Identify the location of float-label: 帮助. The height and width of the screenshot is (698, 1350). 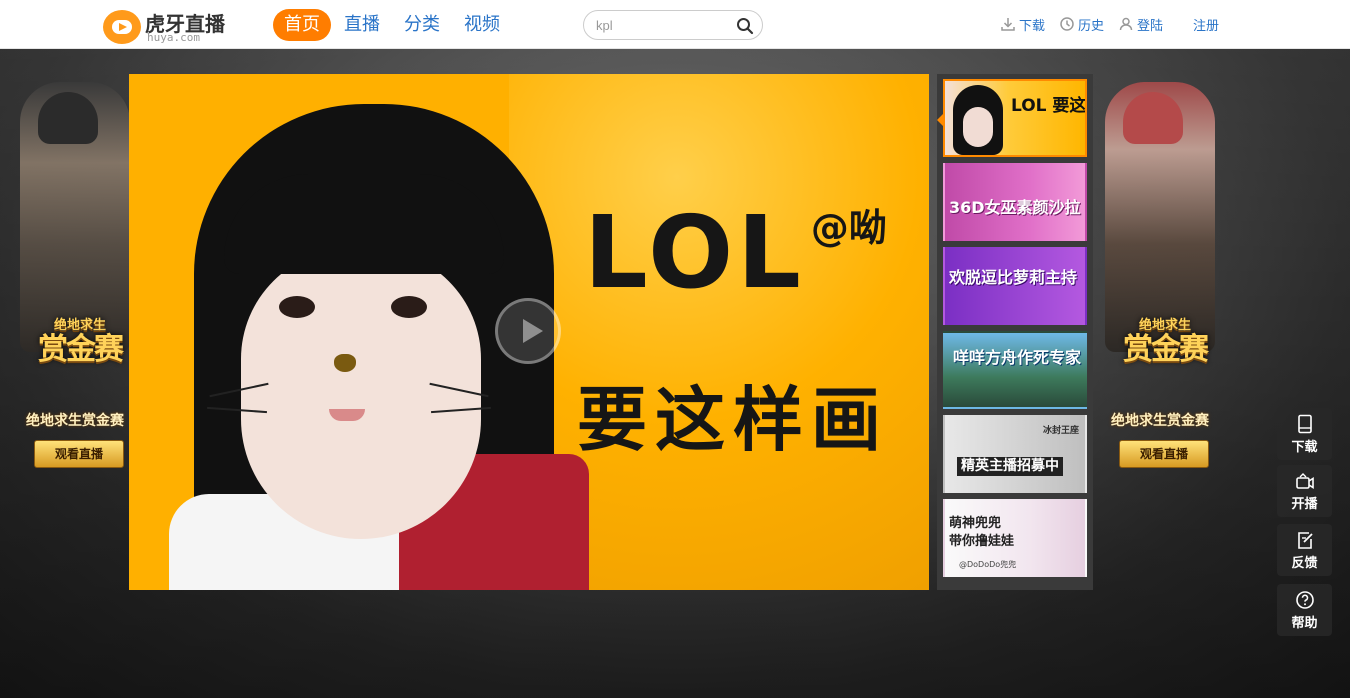
(1304, 623).